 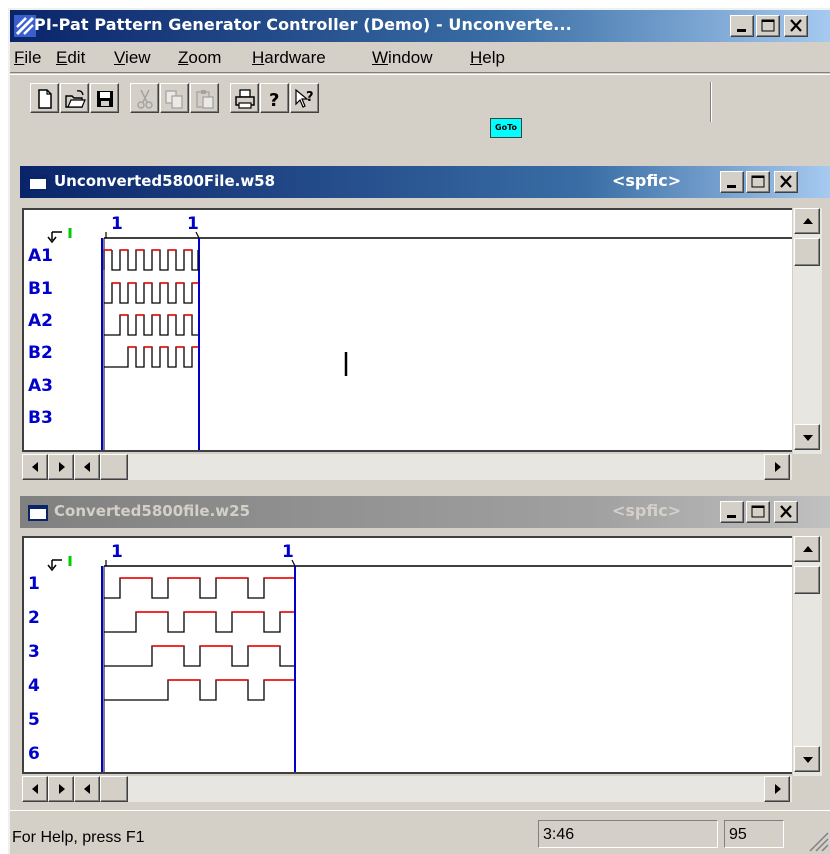 I want to click on menu-zoom: Zoom, so click(x=199, y=58).